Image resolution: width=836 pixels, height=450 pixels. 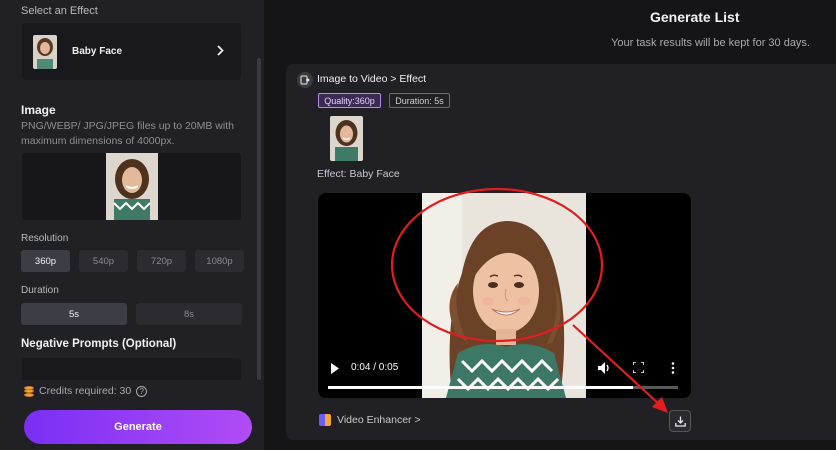 What do you see at coordinates (189, 314) in the screenshot?
I see `duration-8s-button: 8s` at bounding box center [189, 314].